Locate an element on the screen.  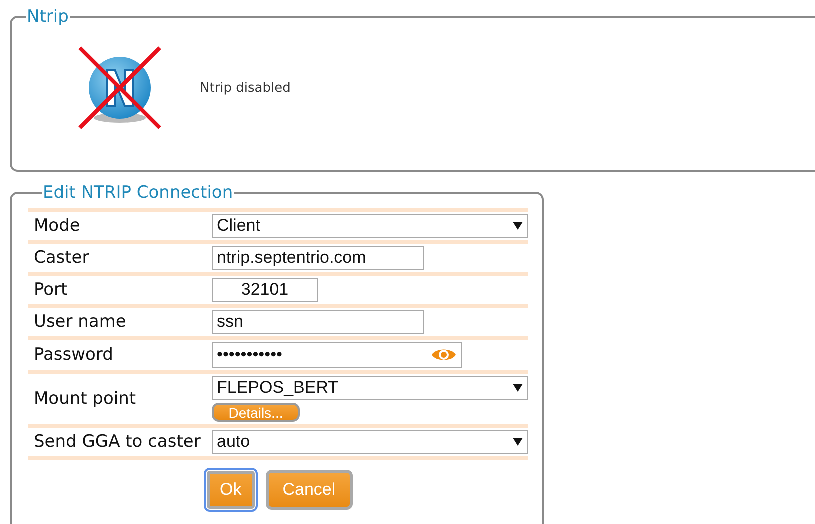
field-label: Mount point is located at coordinates (85, 399).